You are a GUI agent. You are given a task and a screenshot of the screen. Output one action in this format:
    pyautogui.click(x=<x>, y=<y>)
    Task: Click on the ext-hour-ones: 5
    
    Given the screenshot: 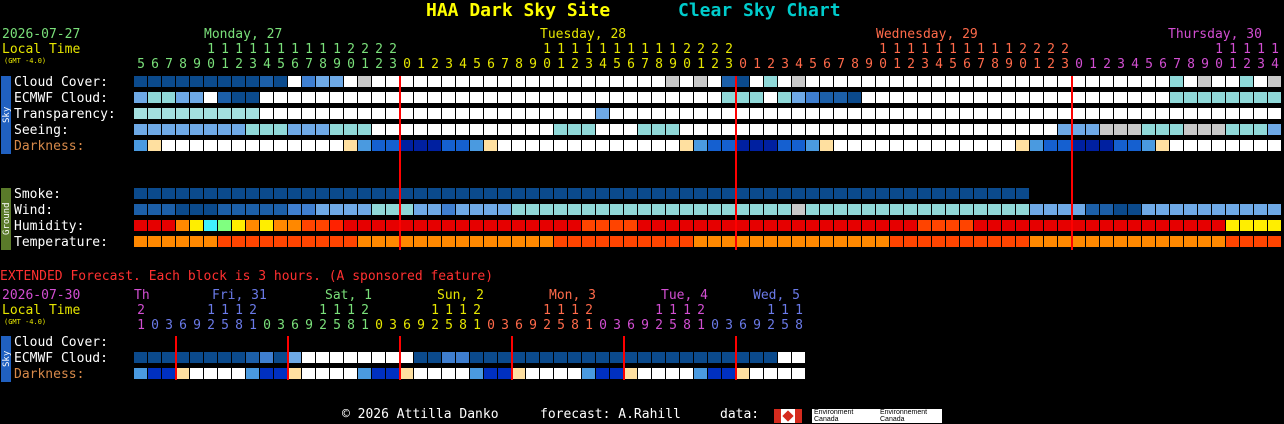 What is the action you would take?
    pyautogui.click(x=225, y=325)
    